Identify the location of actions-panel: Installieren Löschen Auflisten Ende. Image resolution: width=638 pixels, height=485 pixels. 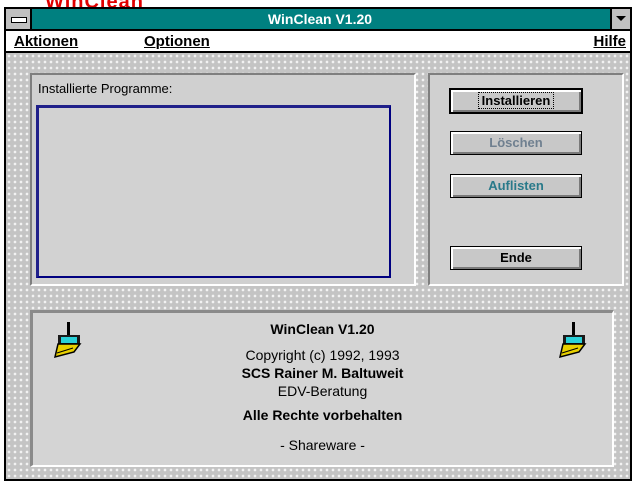
(526, 179).